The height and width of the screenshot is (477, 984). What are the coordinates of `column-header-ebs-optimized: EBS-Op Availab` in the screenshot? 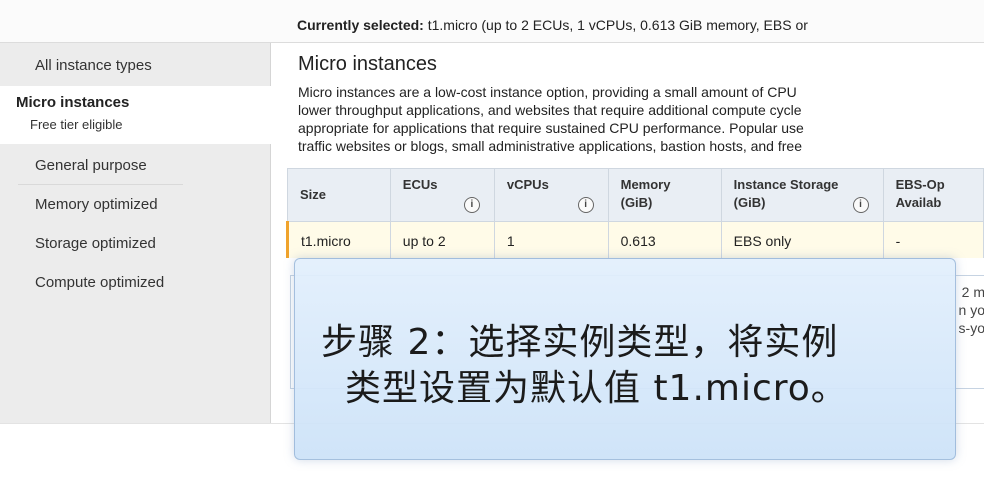 It's located at (933, 195).